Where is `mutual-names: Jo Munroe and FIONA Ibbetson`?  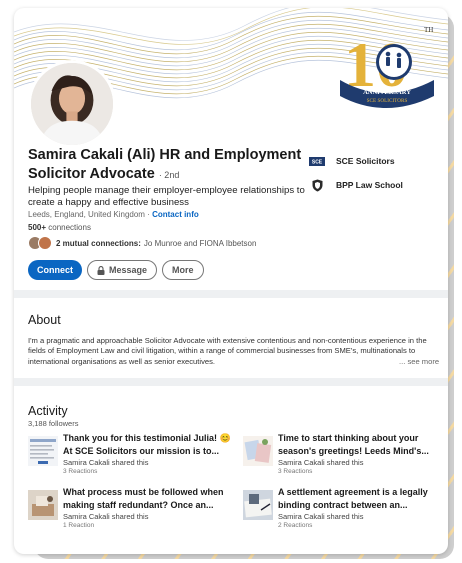 mutual-names: Jo Munroe and FIONA Ibbetson is located at coordinates (200, 243).